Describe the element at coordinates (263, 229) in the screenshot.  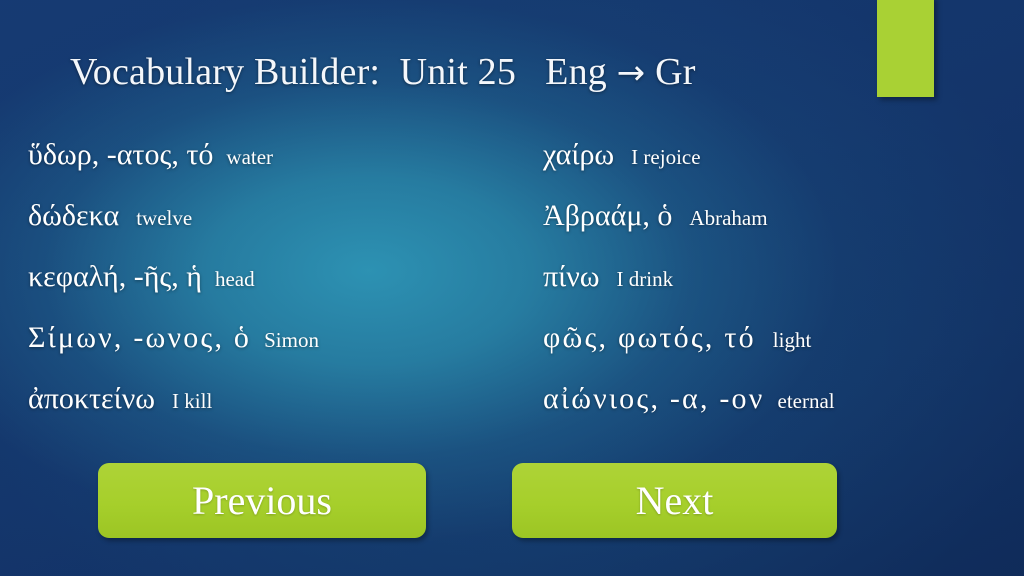
I see `vocabulary-entry: δώδεκα twelve` at that location.